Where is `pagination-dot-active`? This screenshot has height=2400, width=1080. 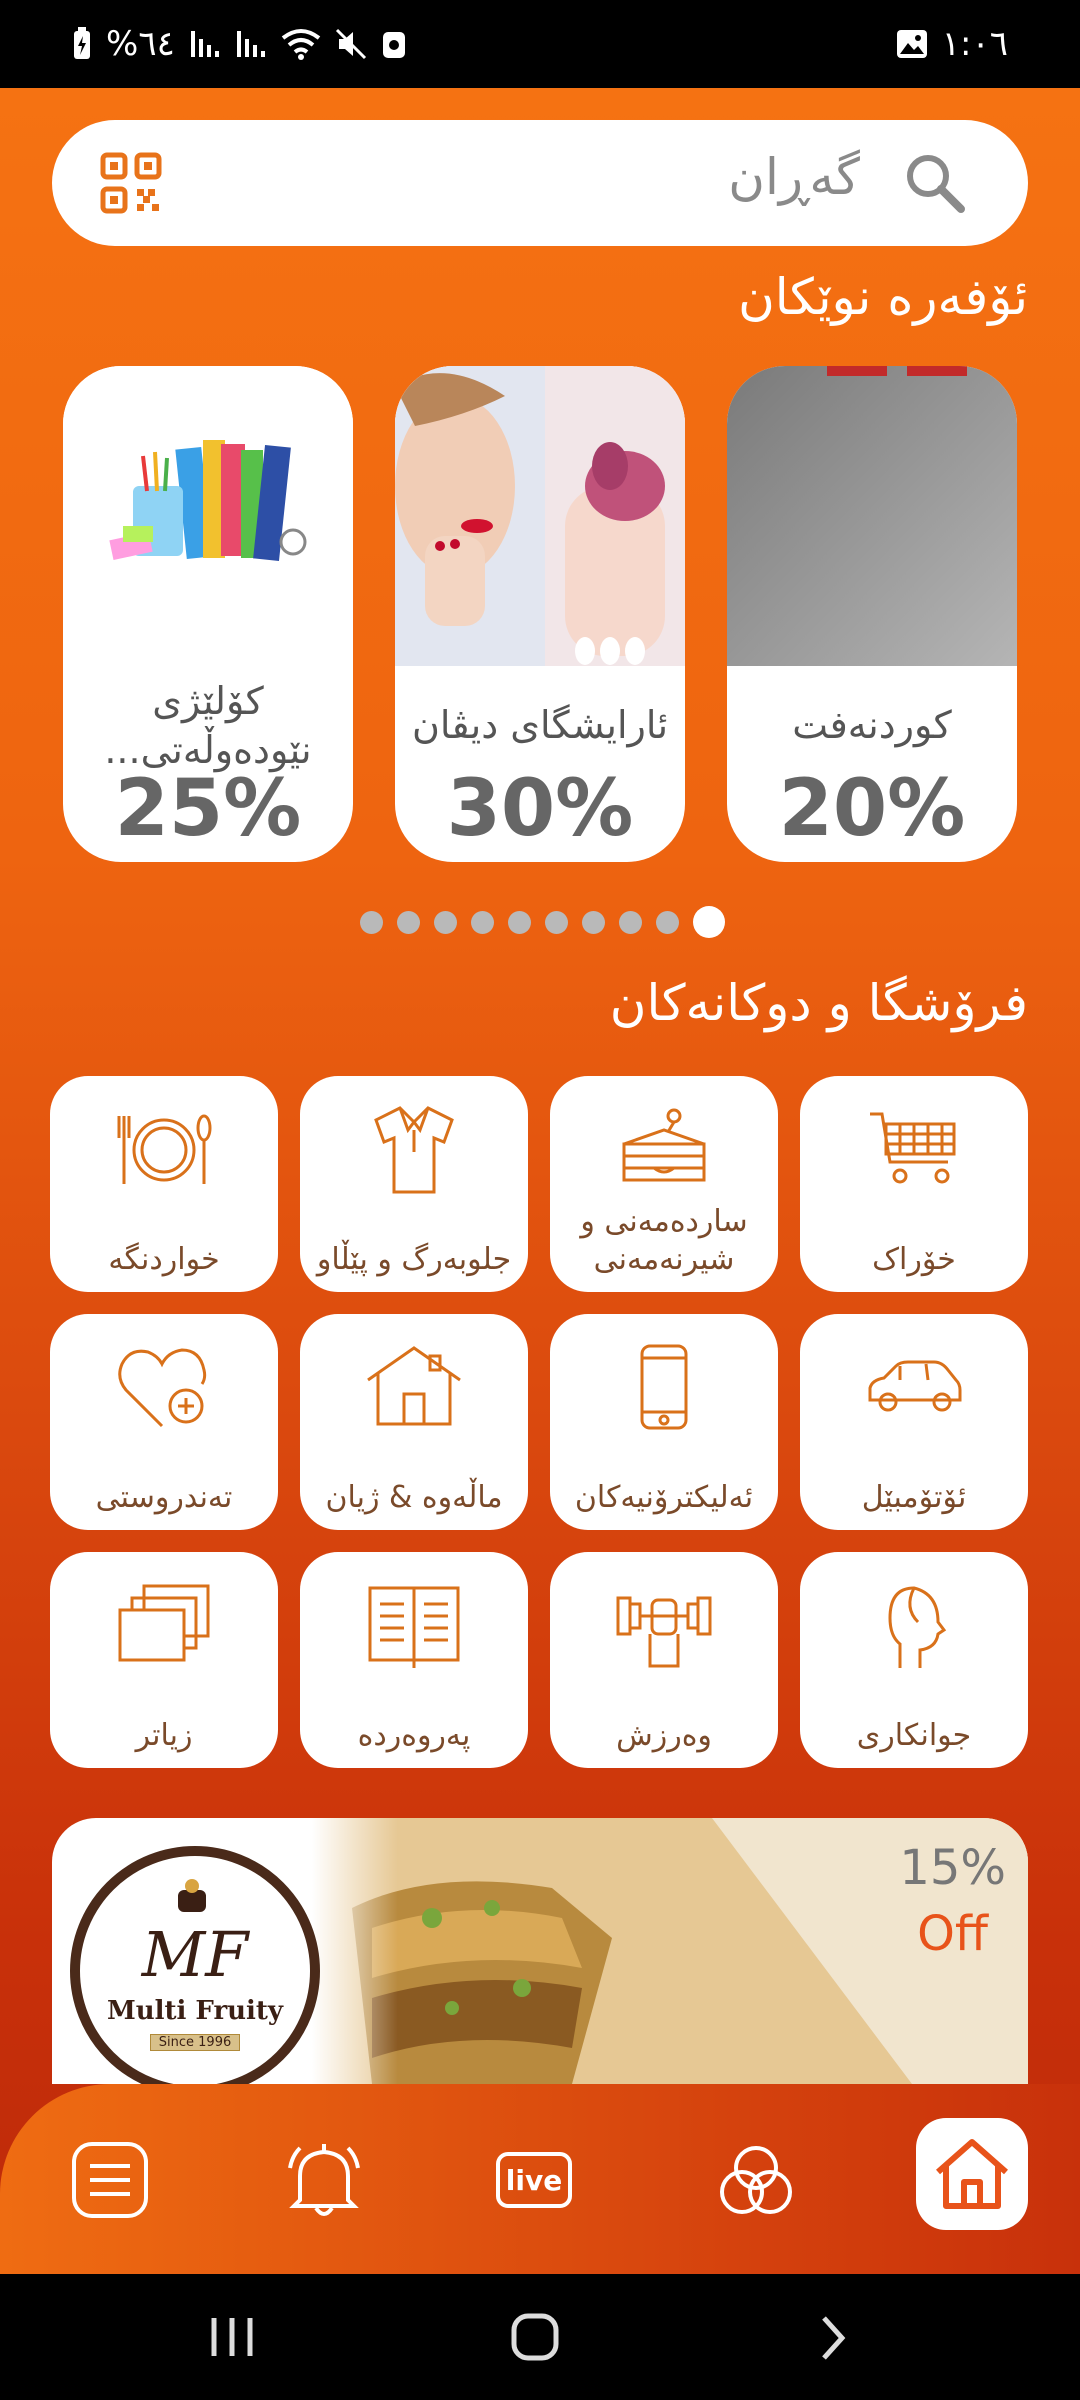
pagination-dot-active is located at coordinates (709, 922).